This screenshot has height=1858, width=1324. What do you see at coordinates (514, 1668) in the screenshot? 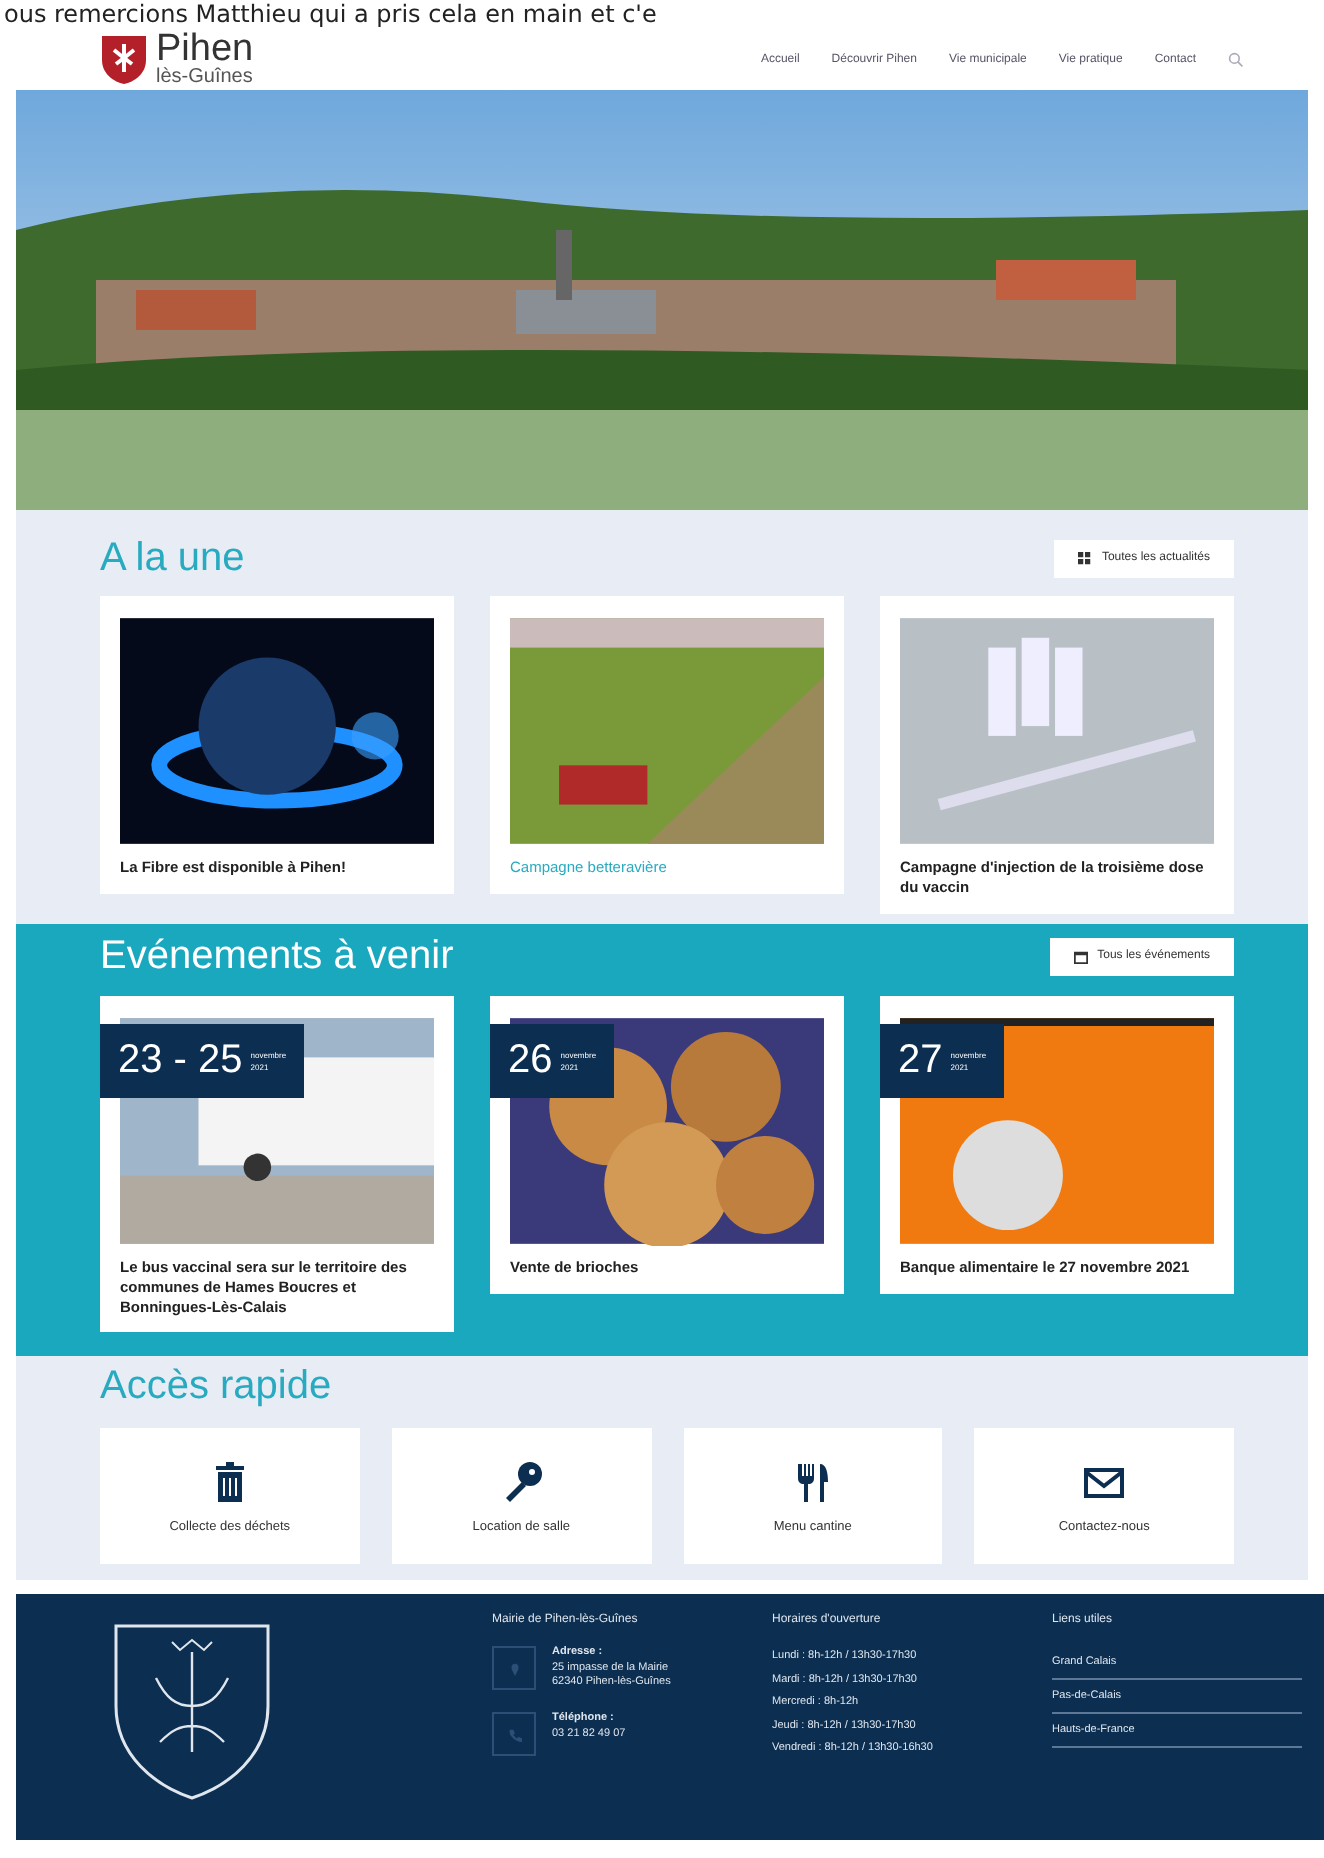
I see `pin-icon` at bounding box center [514, 1668].